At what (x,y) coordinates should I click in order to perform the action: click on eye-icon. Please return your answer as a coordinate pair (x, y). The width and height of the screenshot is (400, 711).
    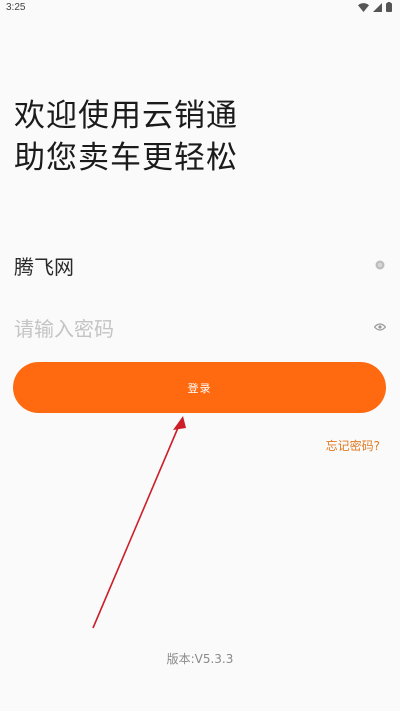
    Looking at the image, I should click on (380, 327).